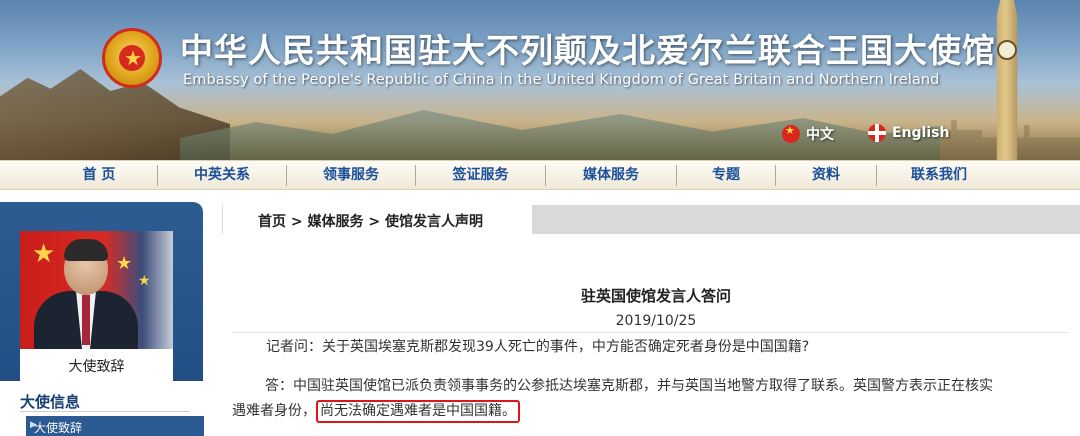  I want to click on article-divider, so click(650, 332).